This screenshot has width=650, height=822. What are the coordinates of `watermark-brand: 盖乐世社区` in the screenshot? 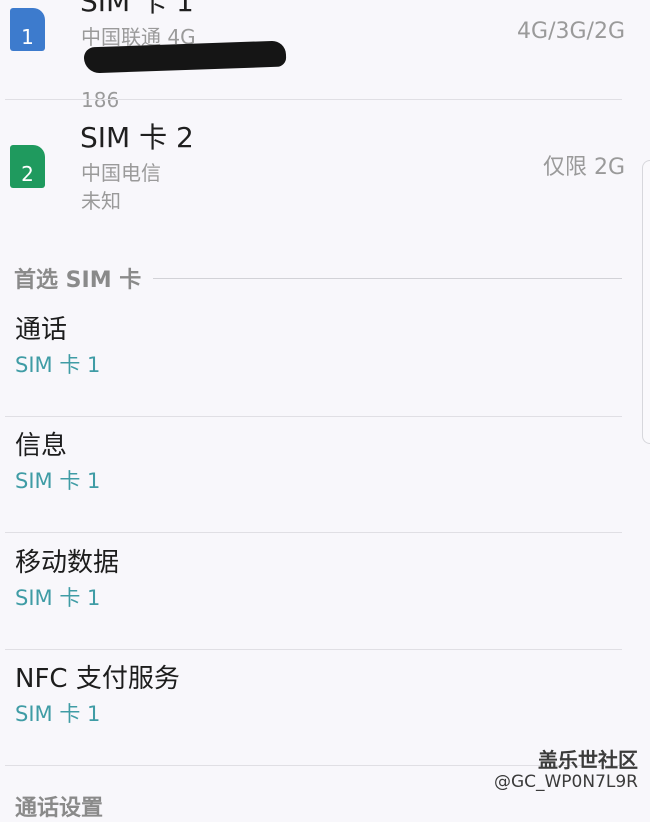 It's located at (588, 760).